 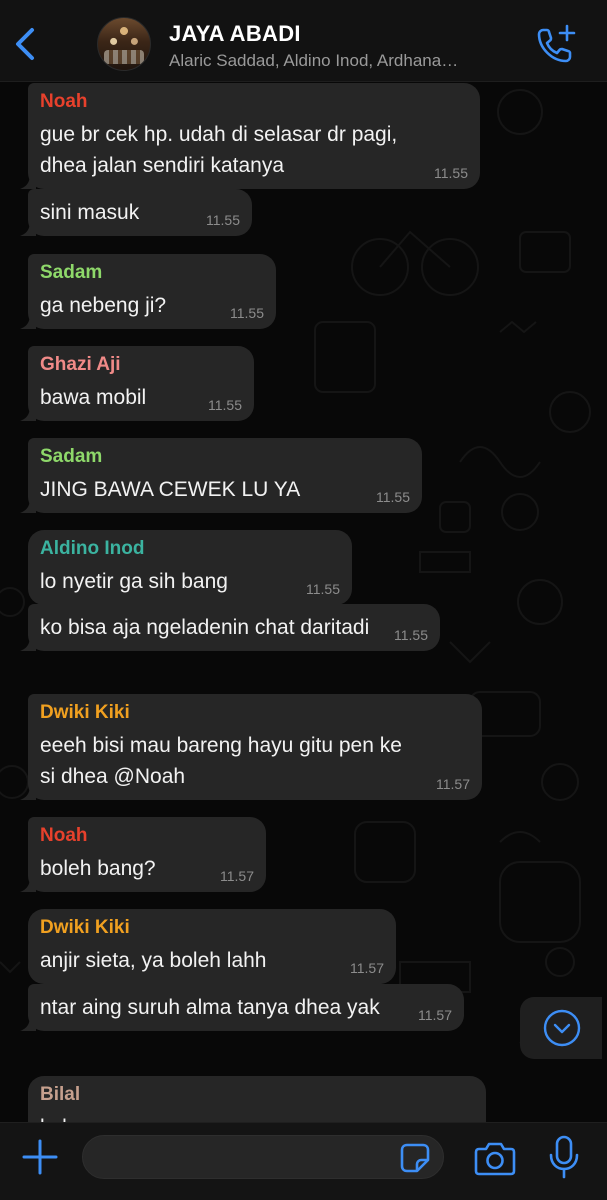 I want to click on composer-bar, so click(x=303, y=1161).